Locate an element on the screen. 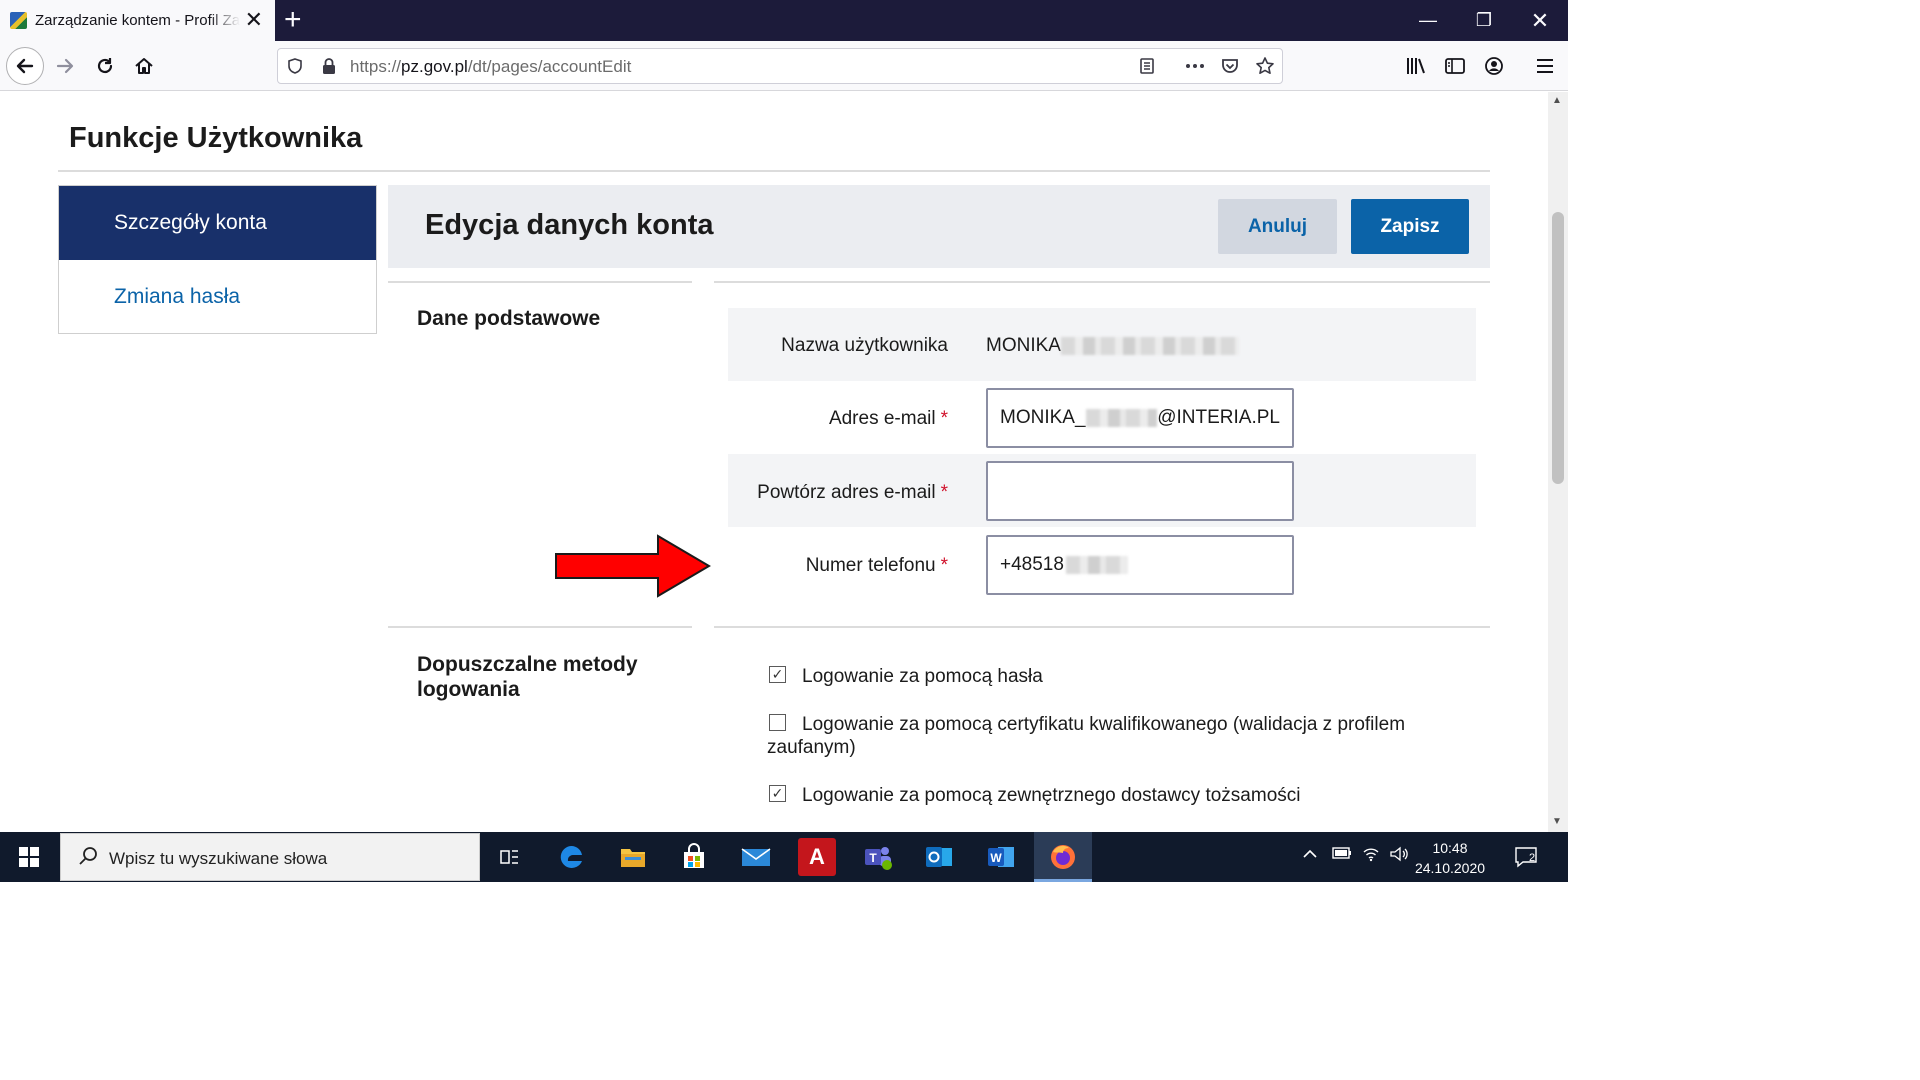 This screenshot has width=1920, height=1080. new-tab-button: + is located at coordinates (293, 20).